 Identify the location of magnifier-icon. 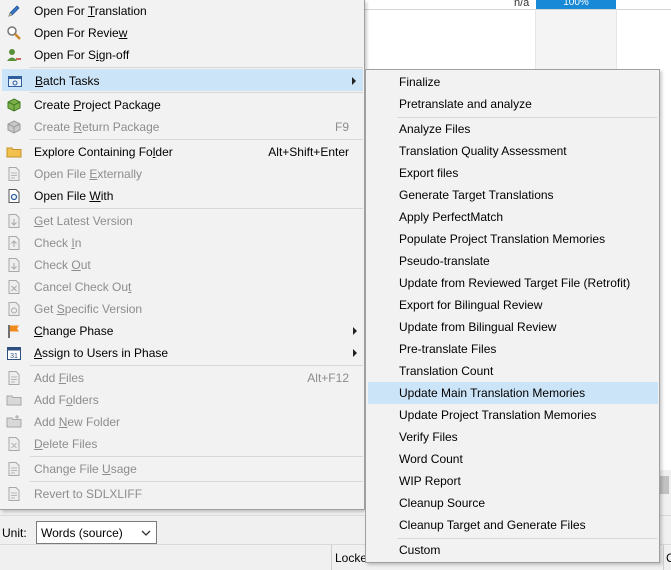
(14, 33).